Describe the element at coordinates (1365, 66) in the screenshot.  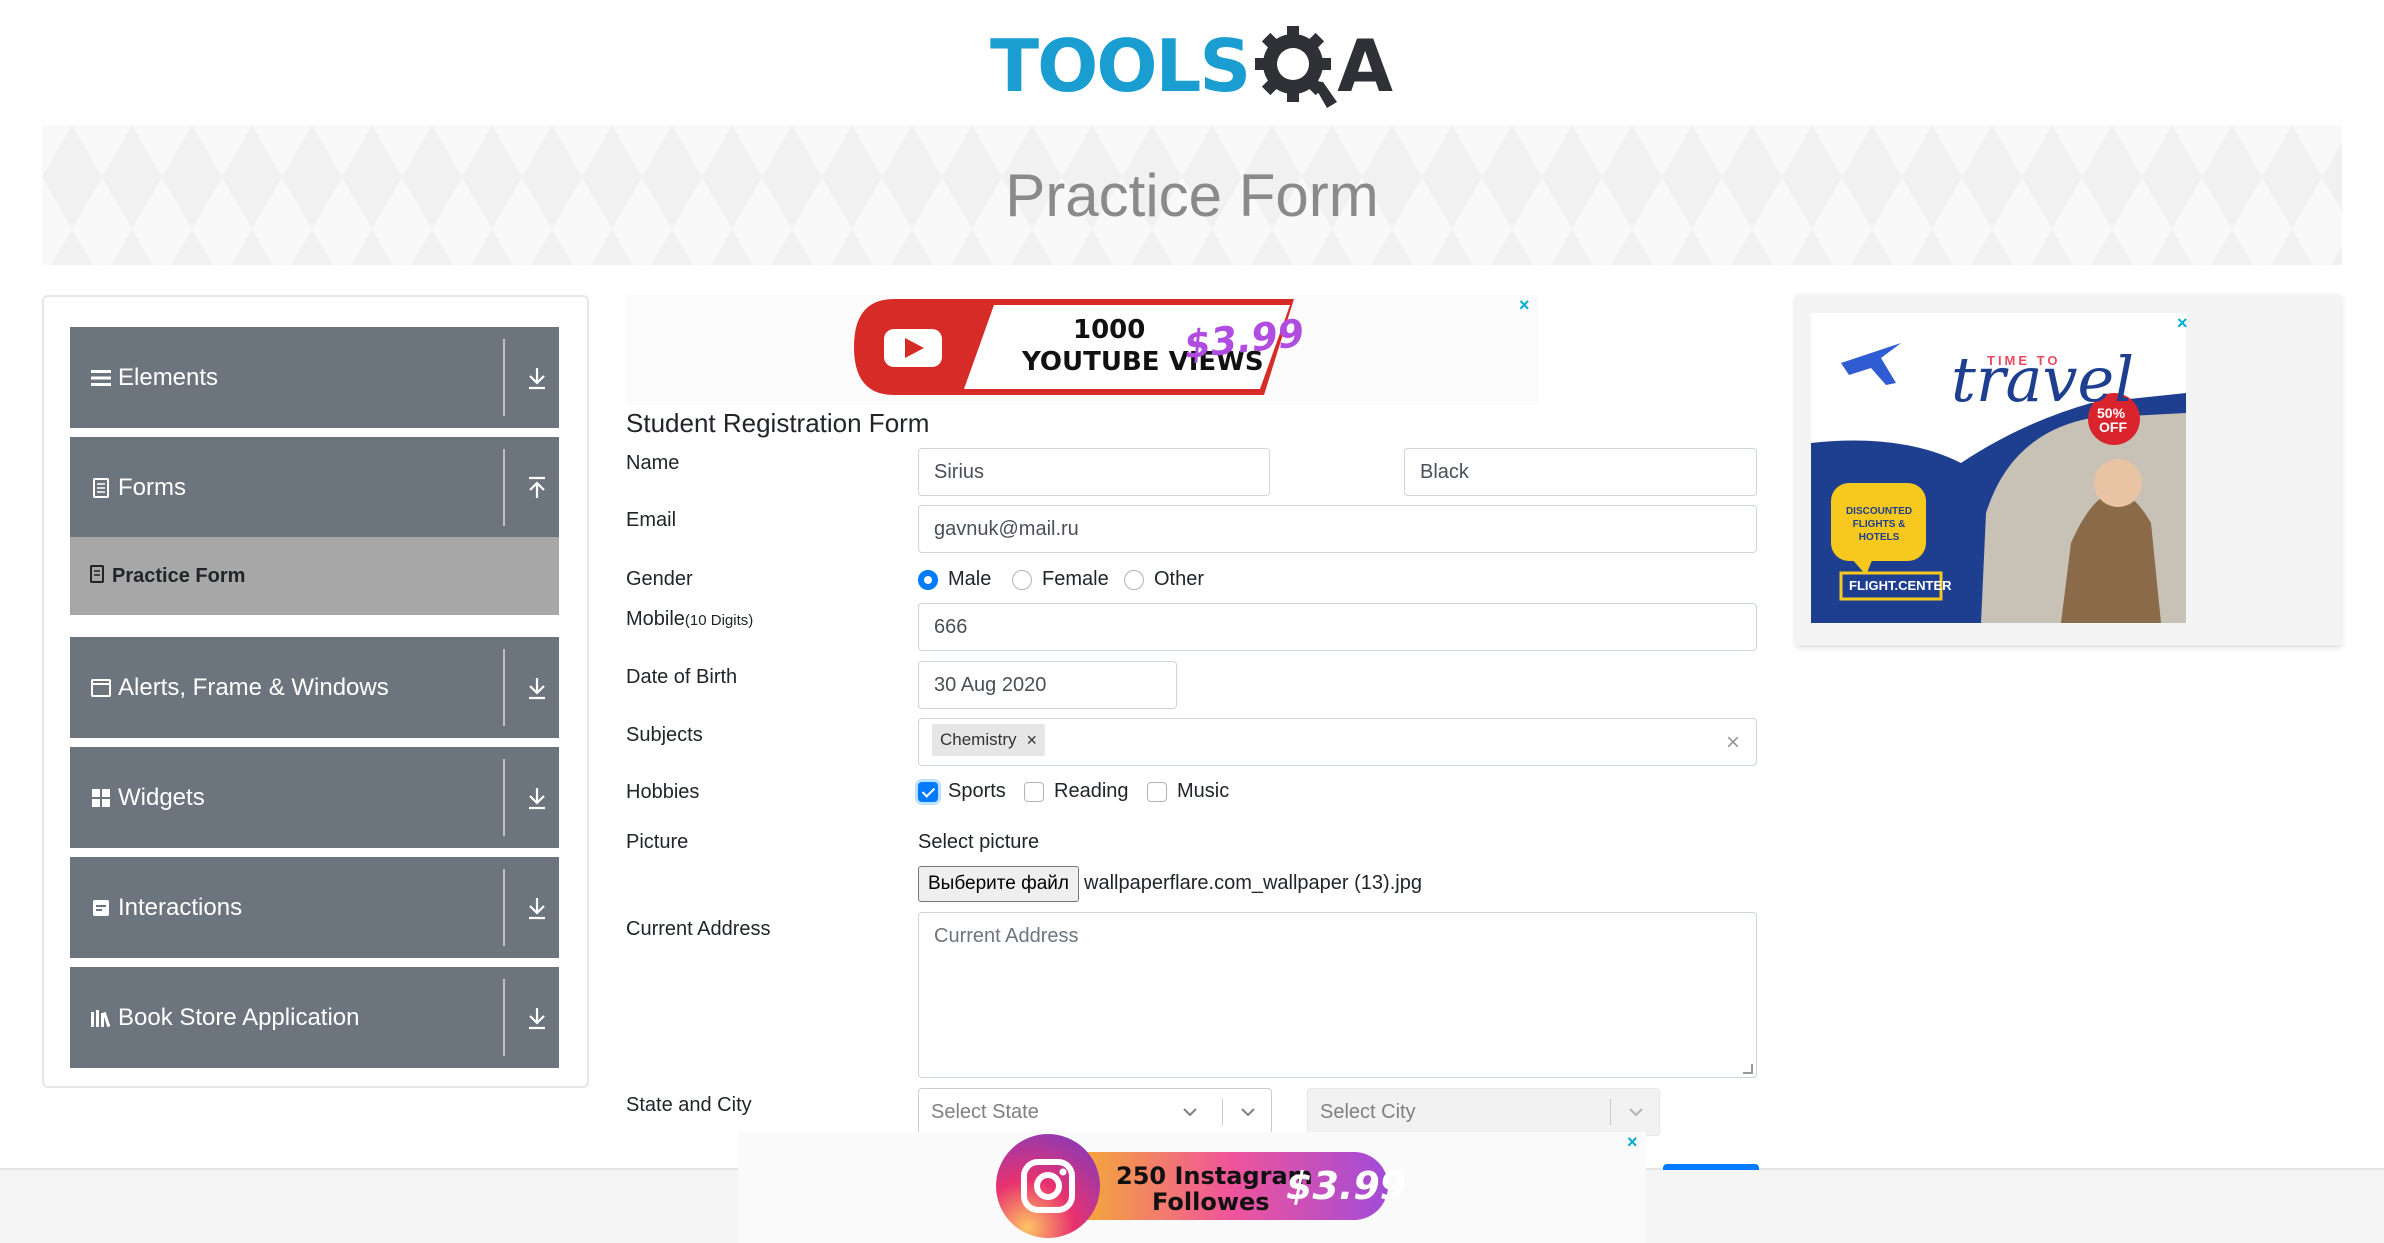
I see `logo-text-a: A` at that location.